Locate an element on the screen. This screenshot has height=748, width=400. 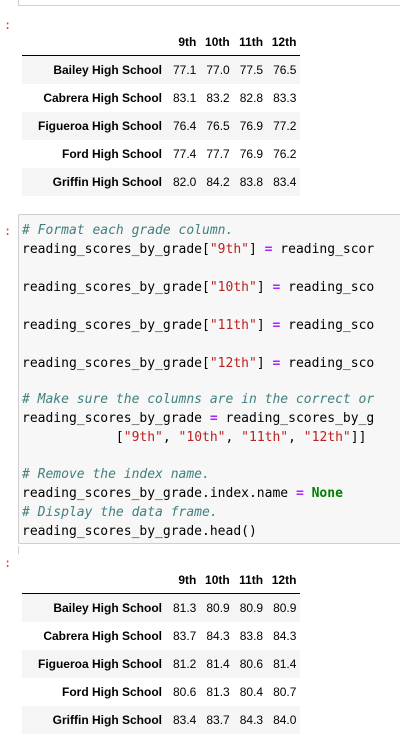
table-row: Griffin High School 82.0 84.2 83.8 83.4 is located at coordinates (161, 182).